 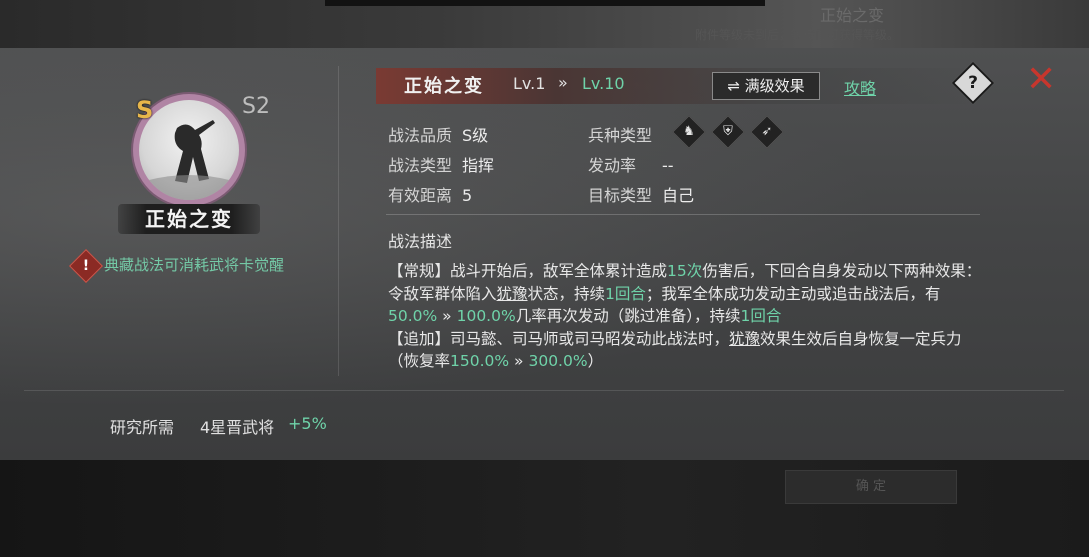 What do you see at coordinates (478, 165) in the screenshot?
I see `attr-type-value: 指挥` at bounding box center [478, 165].